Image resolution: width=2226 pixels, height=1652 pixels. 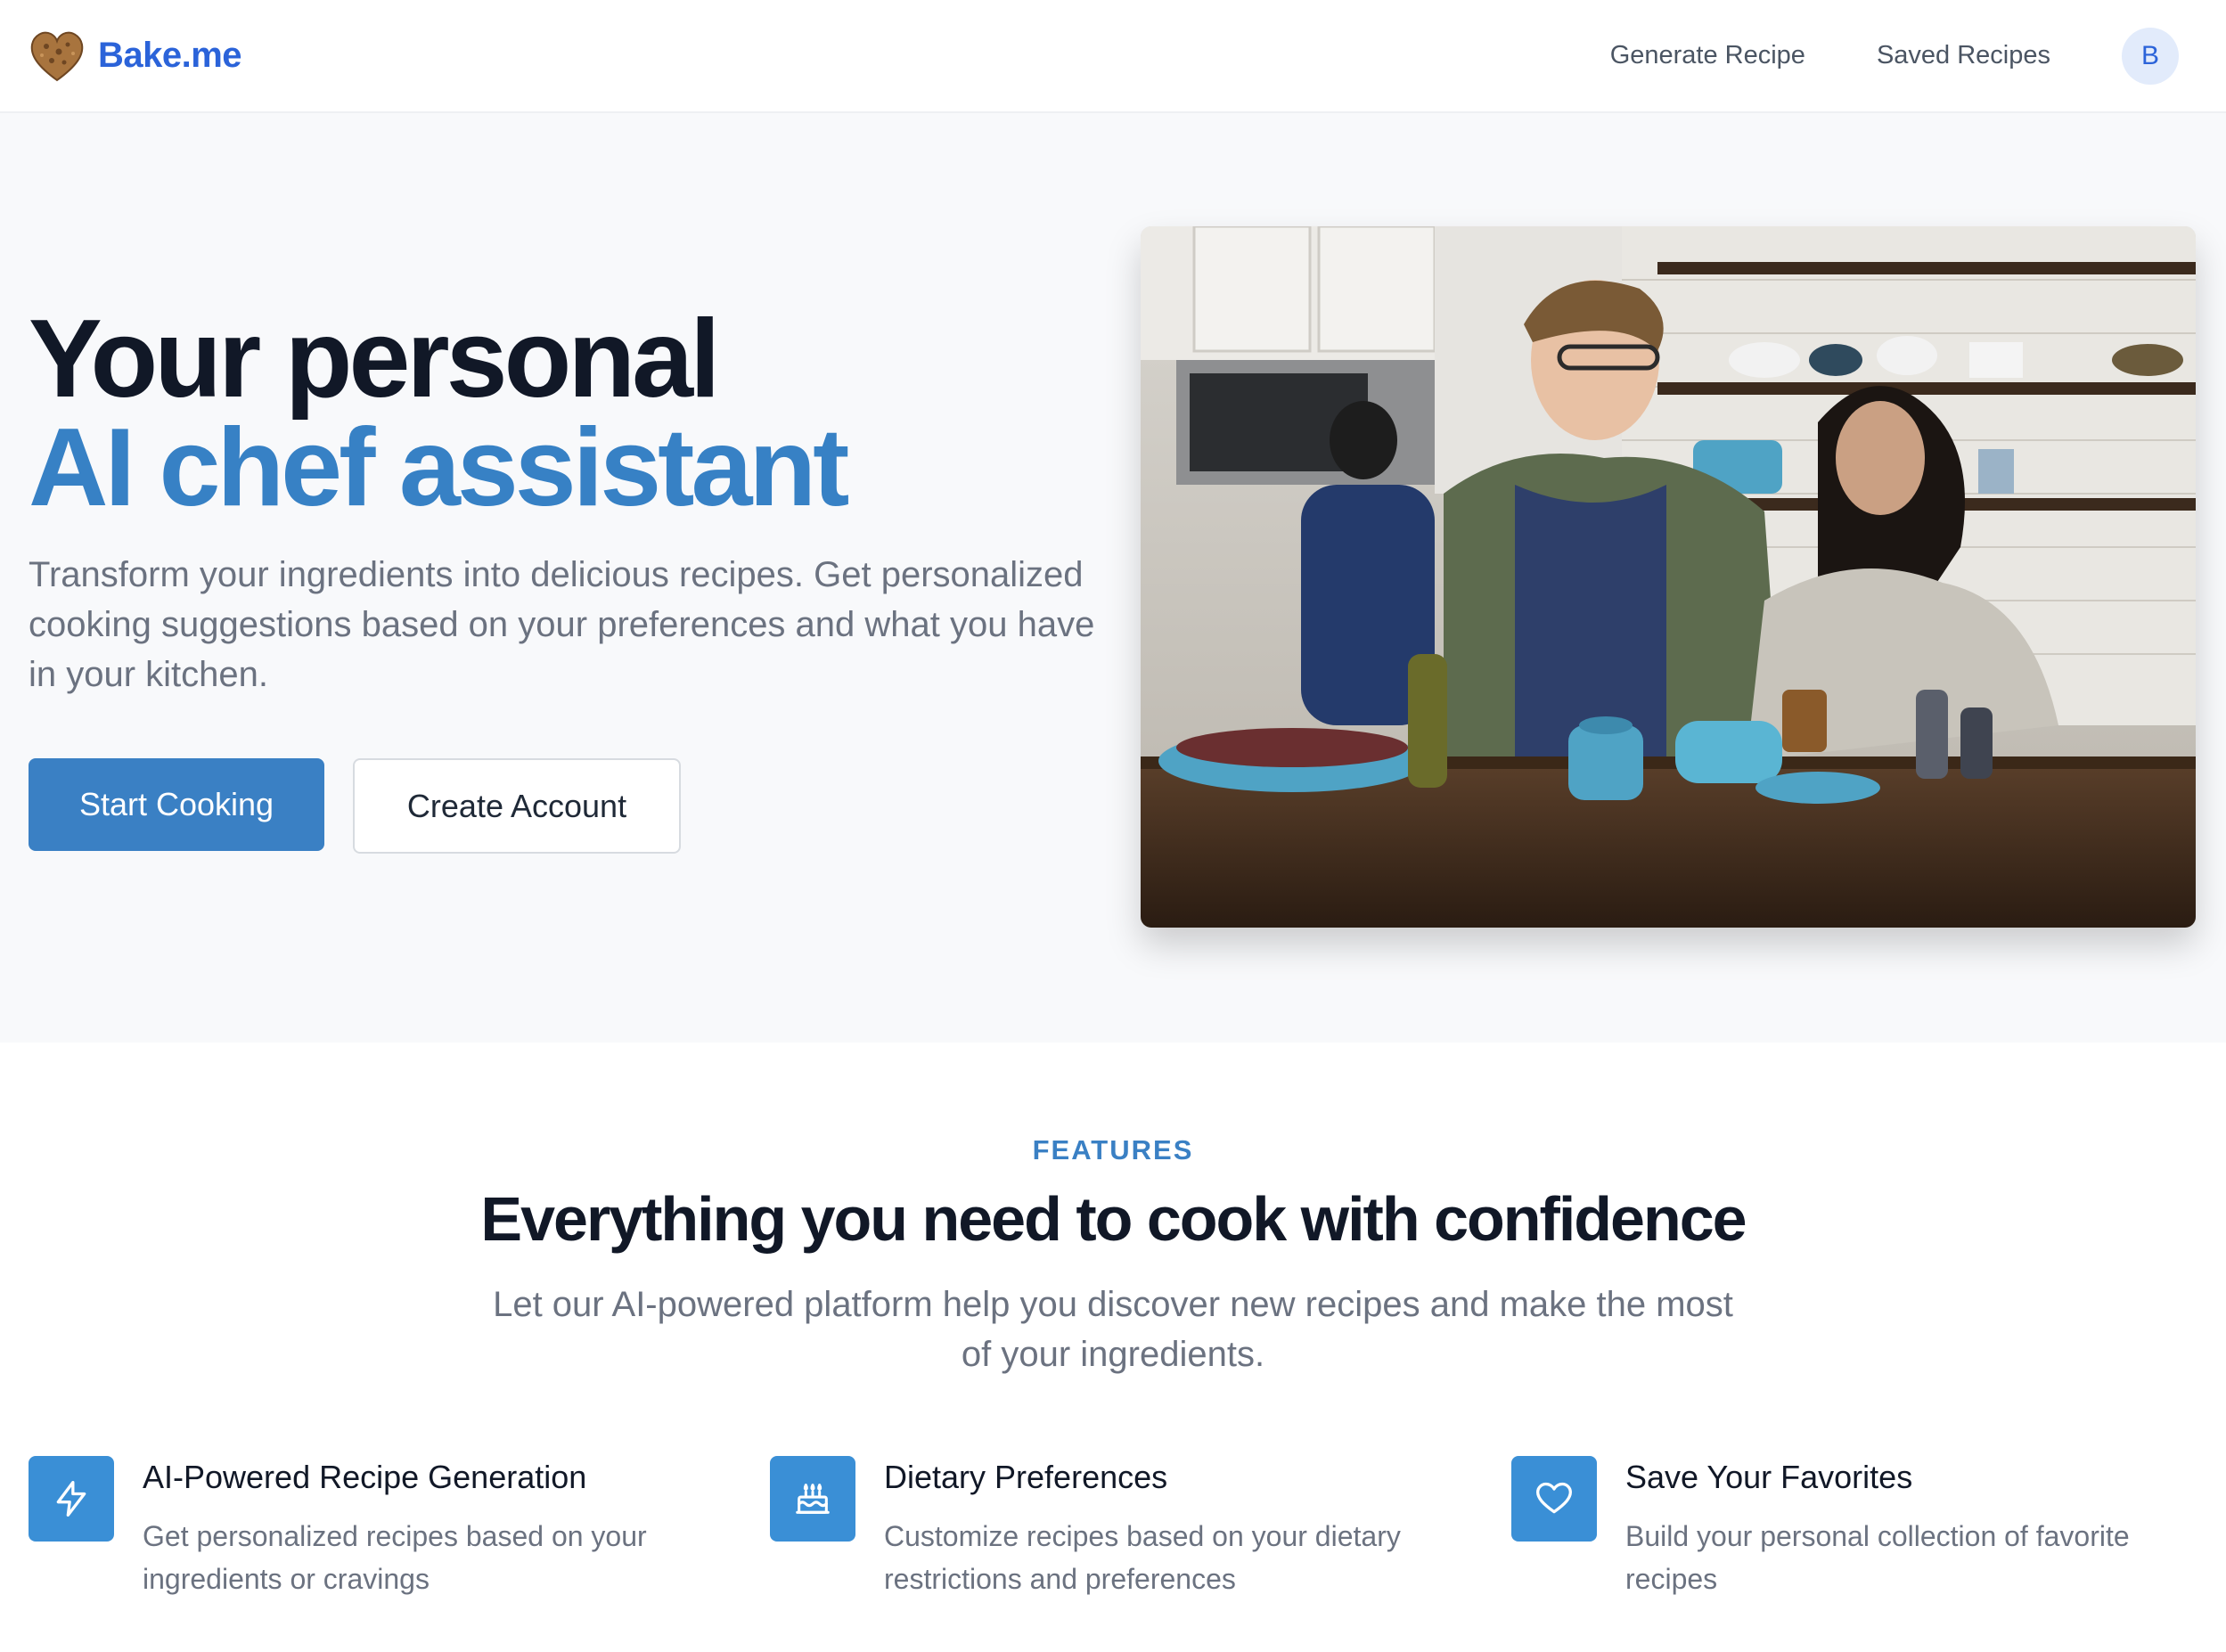 I want to click on heart-cookie-logo-icon, so click(x=57, y=56).